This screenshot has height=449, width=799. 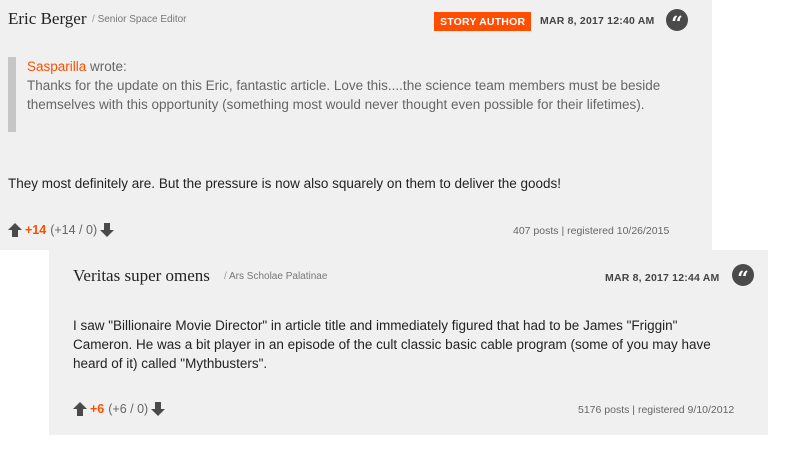 I want to click on author-role: / Senior Space Editor, so click(x=139, y=19).